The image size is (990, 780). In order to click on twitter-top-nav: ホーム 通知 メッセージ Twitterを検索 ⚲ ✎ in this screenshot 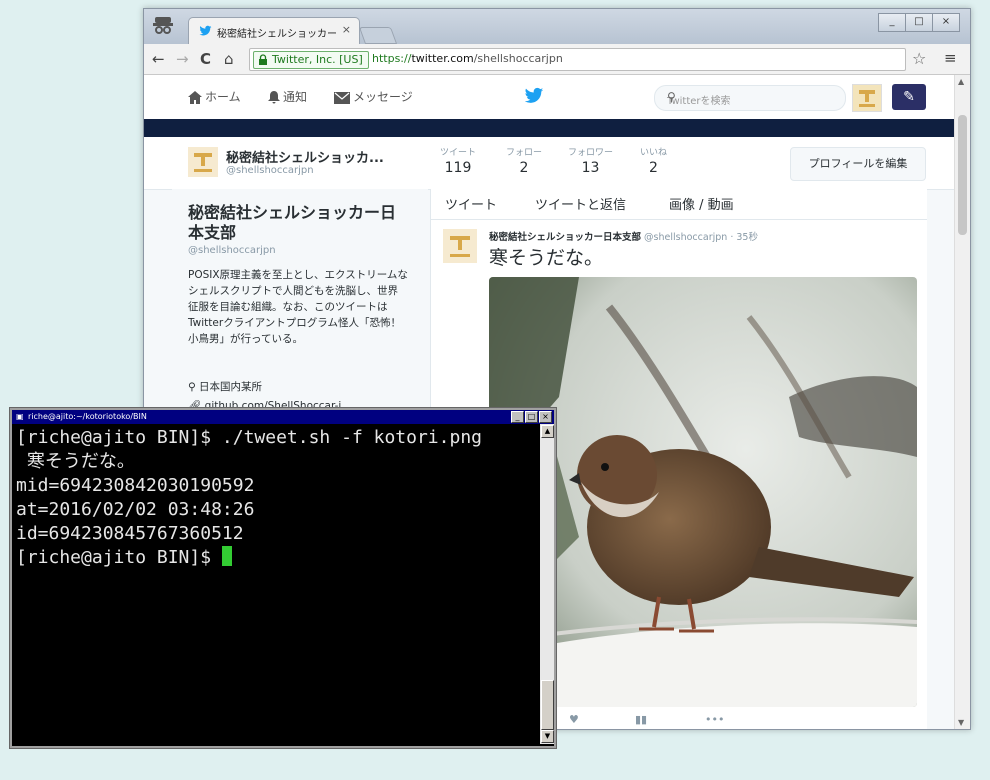, I will do `click(549, 97)`.